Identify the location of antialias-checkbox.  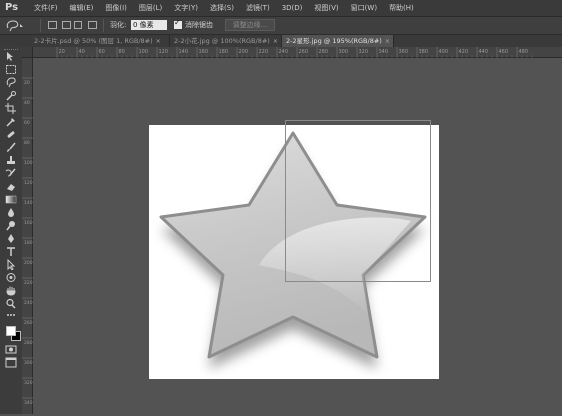
(178, 23).